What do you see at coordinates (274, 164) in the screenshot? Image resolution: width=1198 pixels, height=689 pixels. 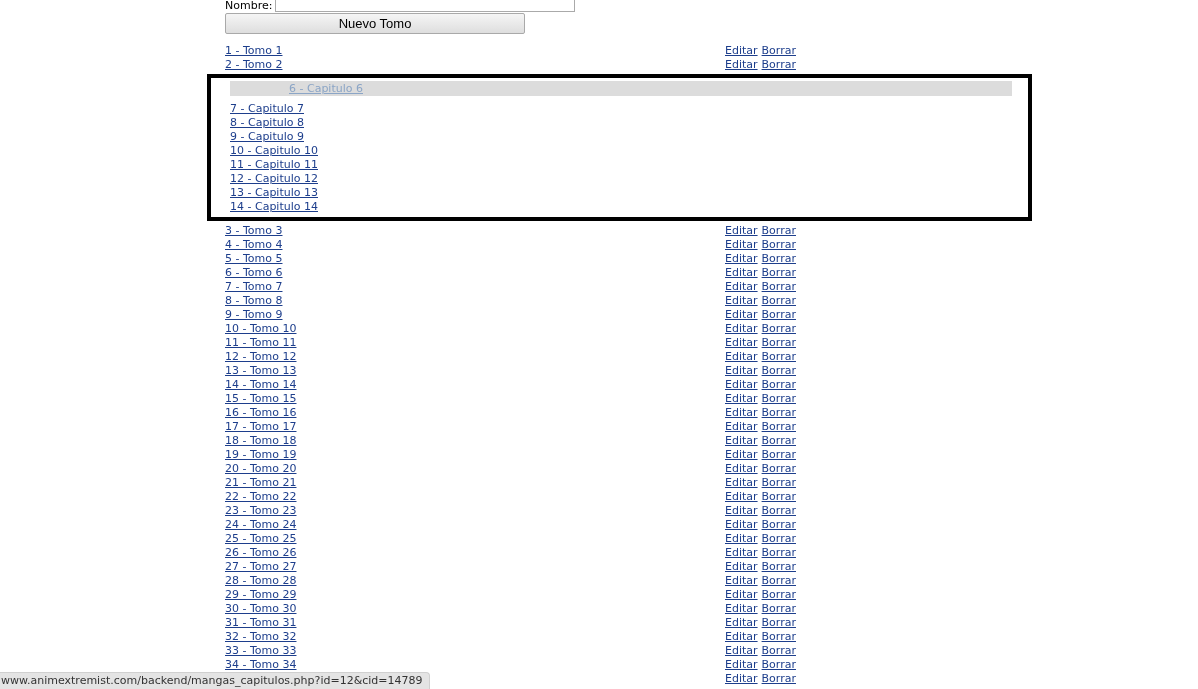 I see `chapter-link: 11 - Capitulo 11` at bounding box center [274, 164].